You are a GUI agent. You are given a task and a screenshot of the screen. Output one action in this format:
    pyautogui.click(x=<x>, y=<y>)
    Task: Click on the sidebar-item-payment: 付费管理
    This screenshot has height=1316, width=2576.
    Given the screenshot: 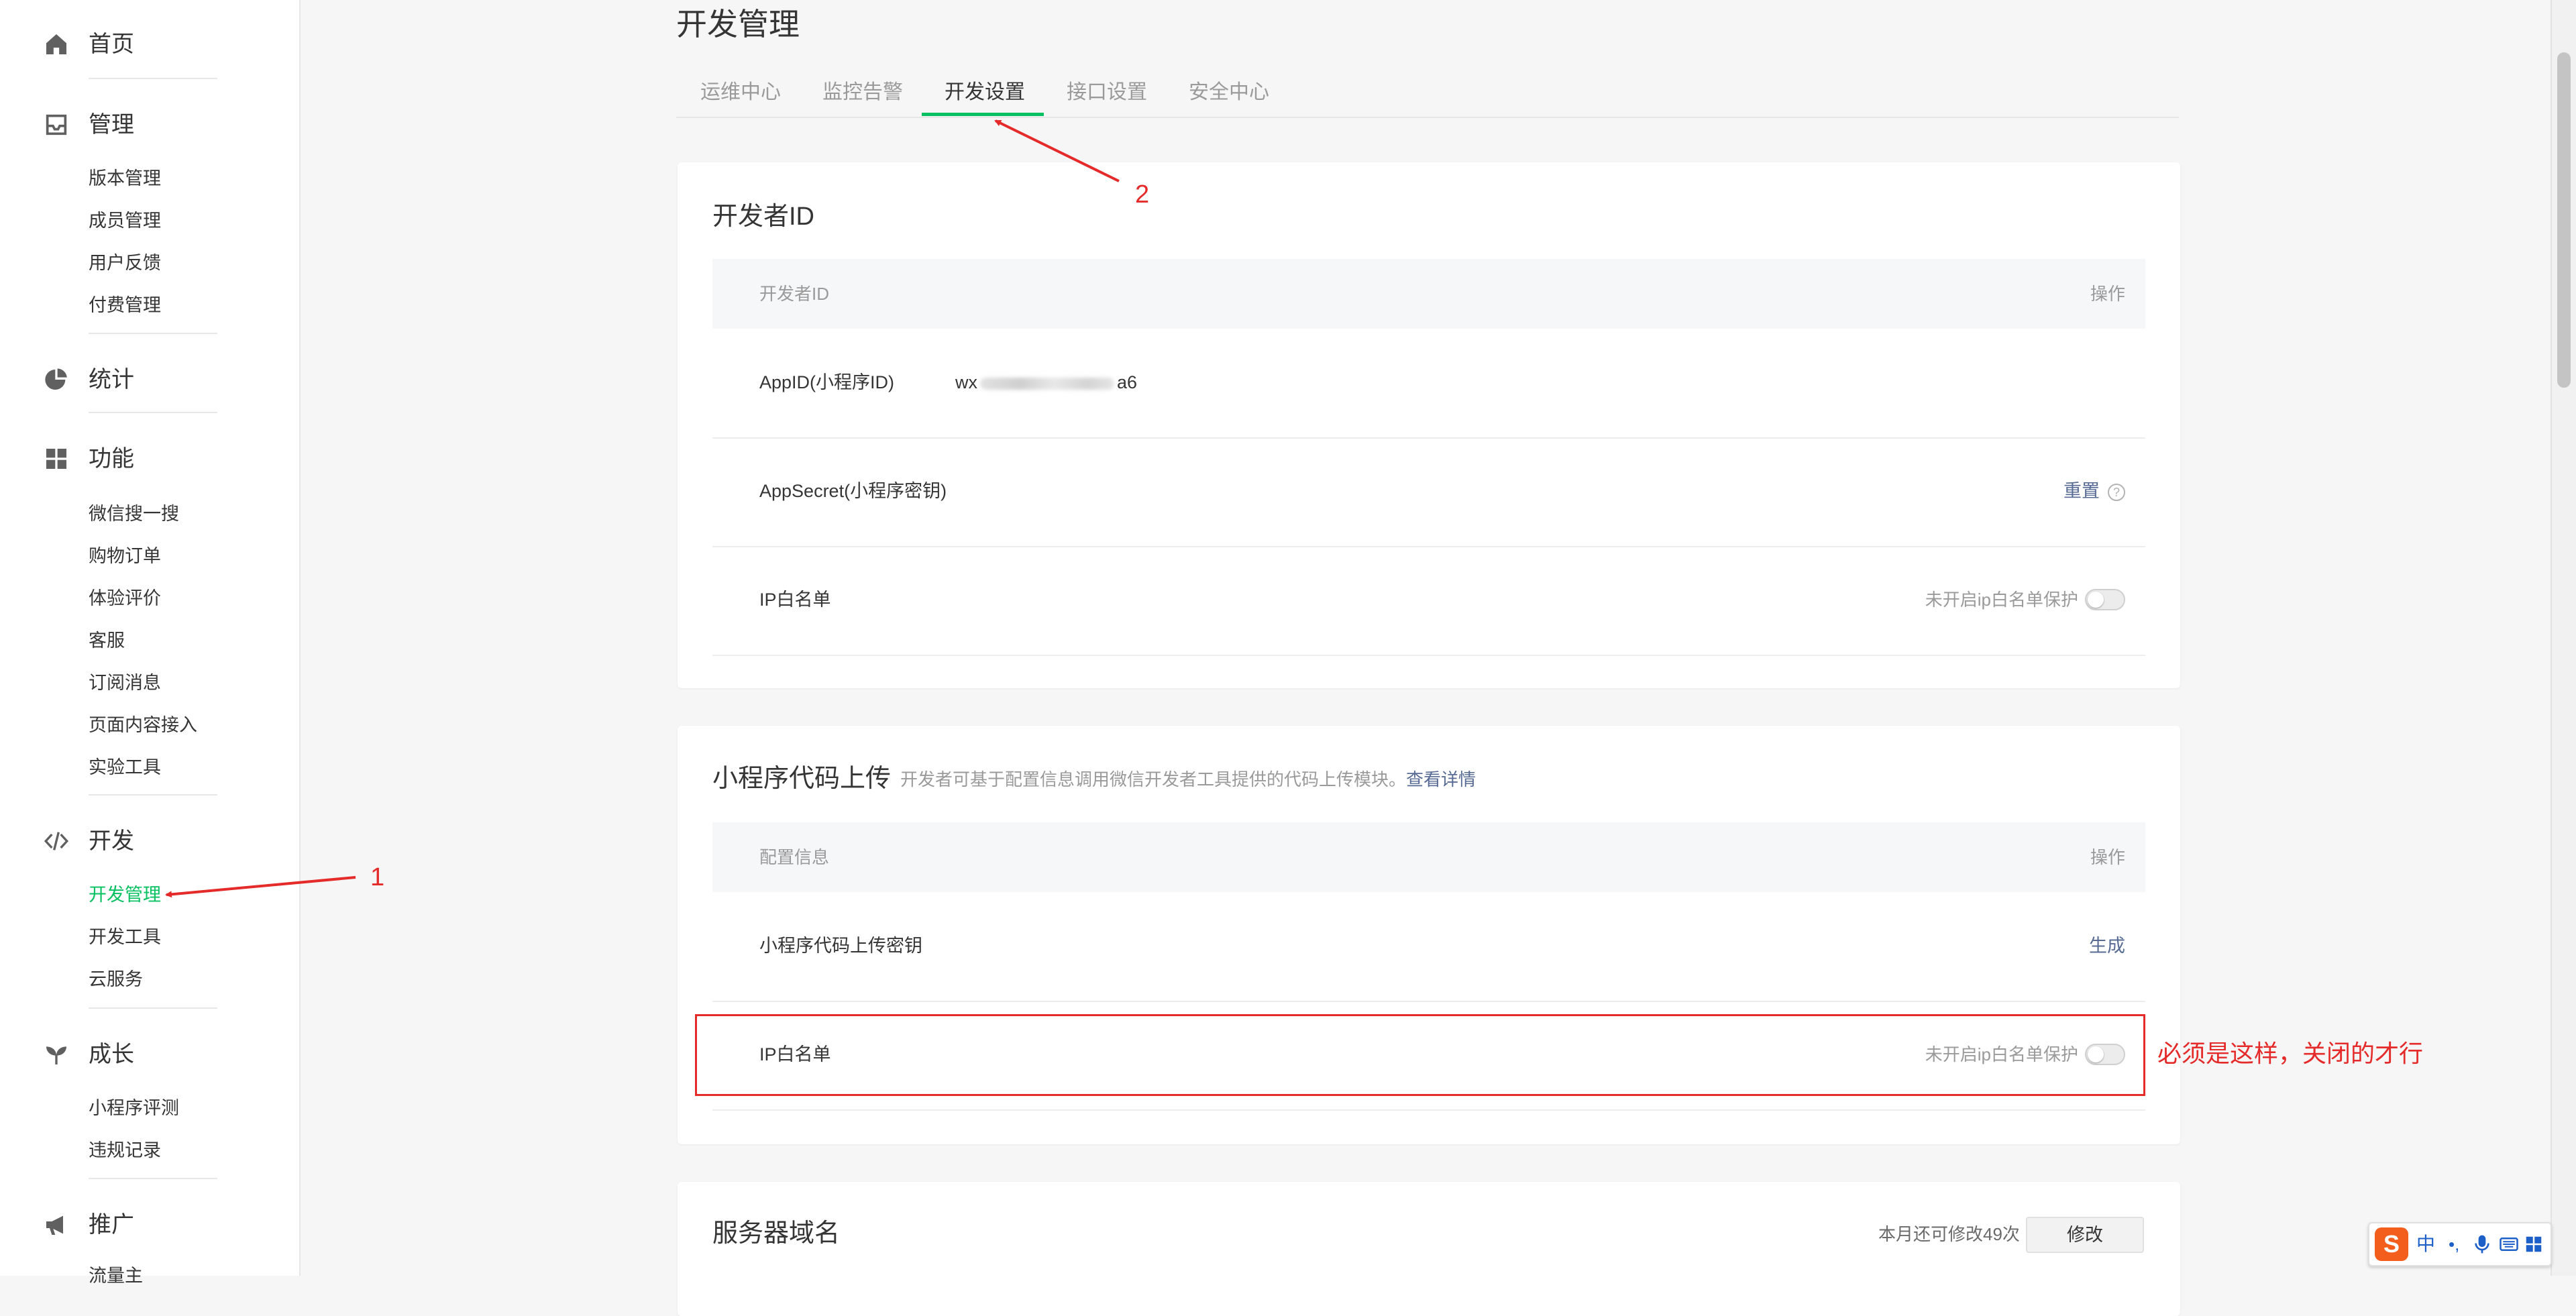 What is the action you would take?
    pyautogui.click(x=125, y=305)
    